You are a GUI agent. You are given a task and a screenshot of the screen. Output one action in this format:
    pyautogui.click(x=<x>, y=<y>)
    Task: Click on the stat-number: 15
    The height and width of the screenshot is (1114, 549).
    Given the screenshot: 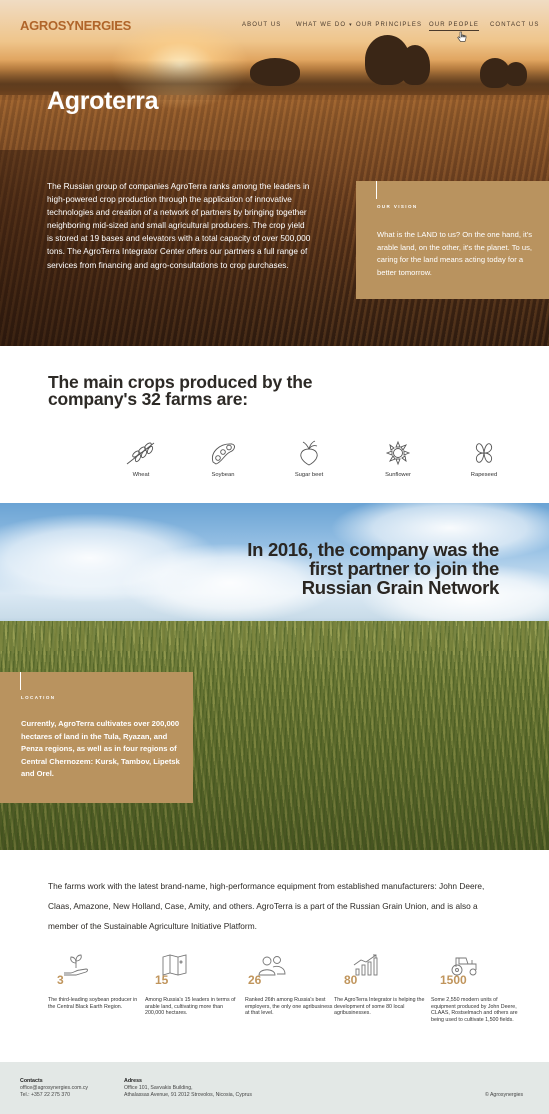 What is the action you would take?
    pyautogui.click(x=162, y=980)
    